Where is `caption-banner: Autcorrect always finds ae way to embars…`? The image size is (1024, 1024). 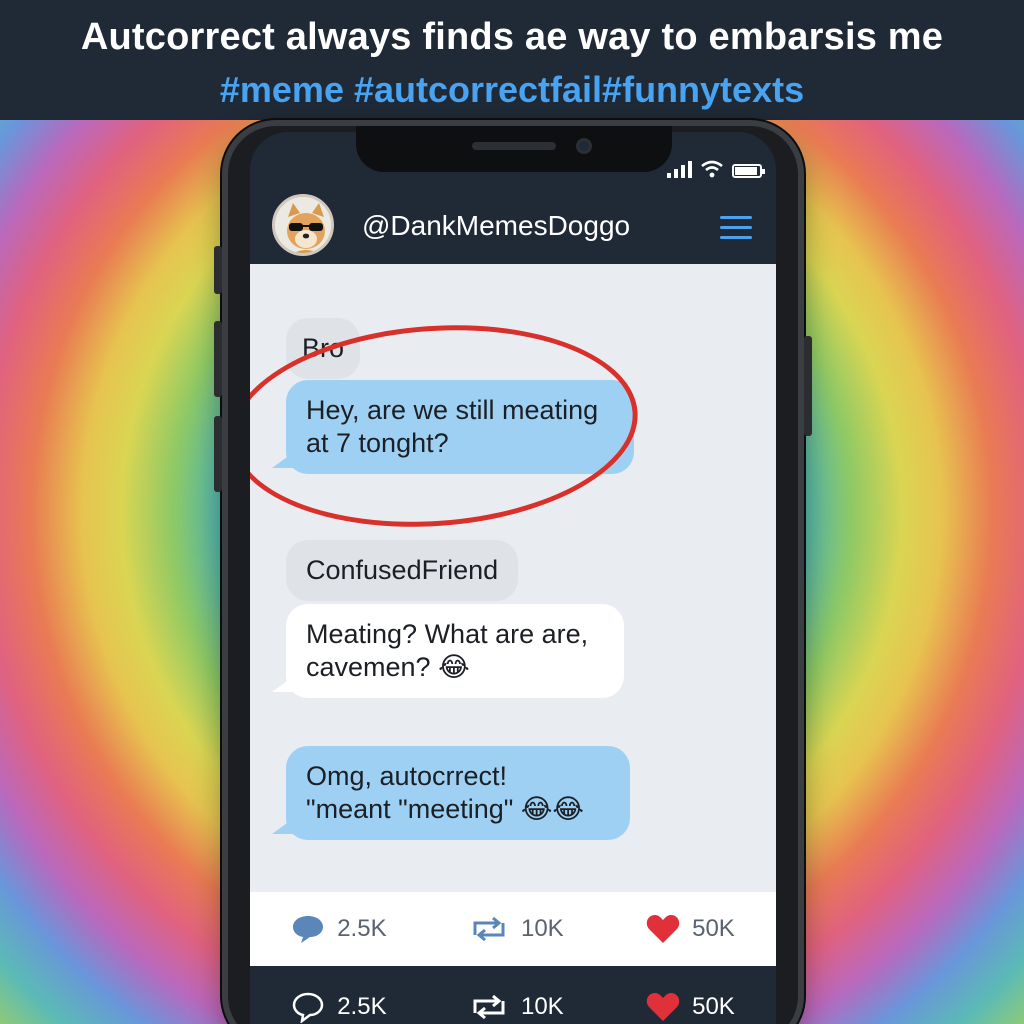 caption-banner: Autcorrect always finds ae way to embars… is located at coordinates (512, 60).